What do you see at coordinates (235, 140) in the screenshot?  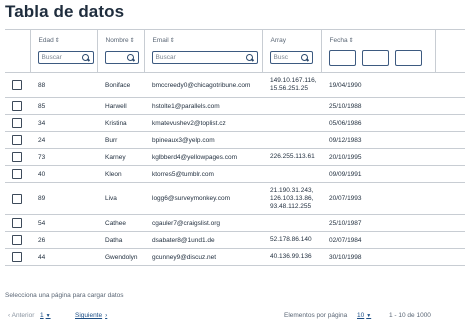 I see `table-row: 24 Burr bpineaux3@yelp.com 09/12/1983` at bounding box center [235, 140].